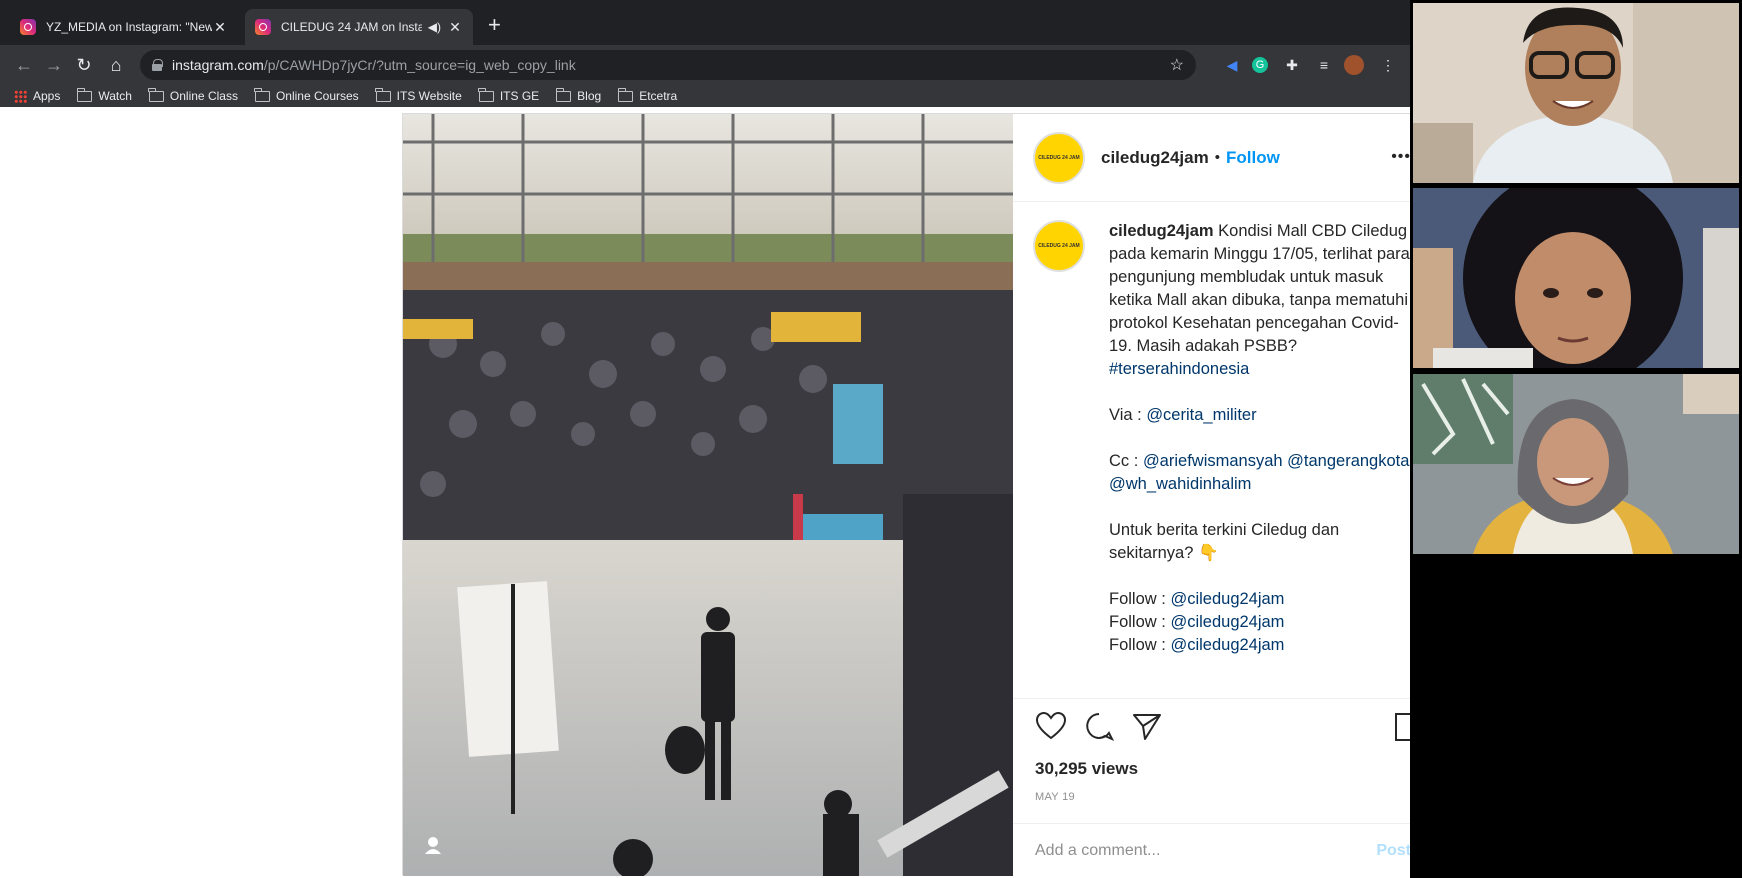  I want to click on speaker-icon: ◀︎), so click(434, 27).